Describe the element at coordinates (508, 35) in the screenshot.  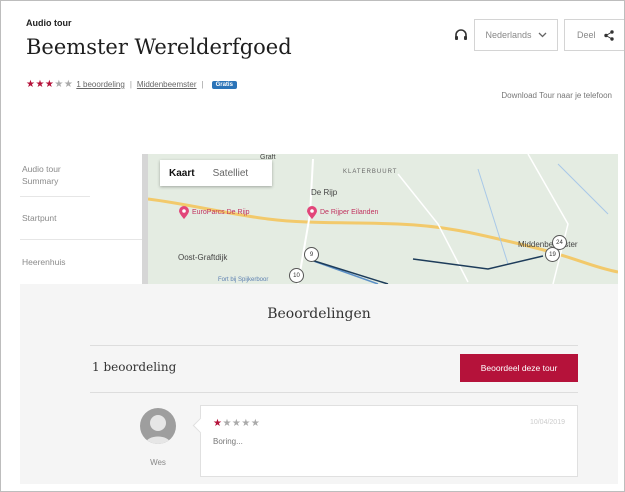
I see `language-value: Nederlands` at that location.